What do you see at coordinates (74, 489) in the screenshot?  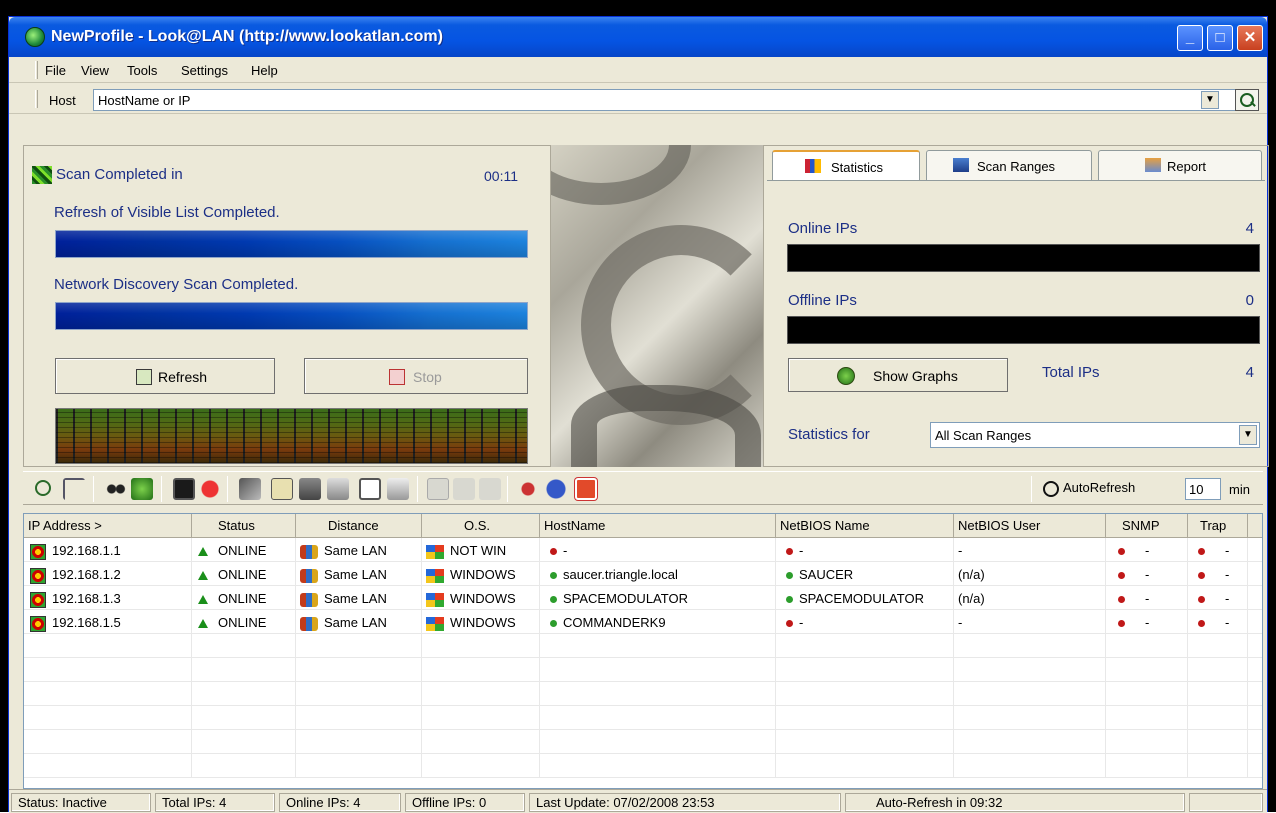 I see `tree-view-icon` at bounding box center [74, 489].